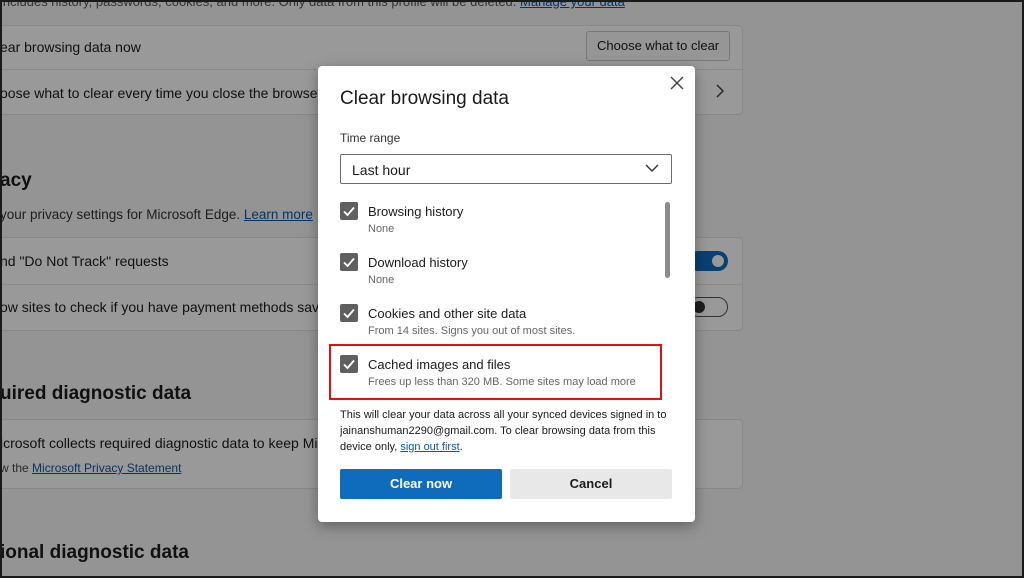 Image resolution: width=1024 pixels, height=578 pixels. Describe the element at coordinates (490, 276) in the screenshot. I see `download-history-option: Download history None` at that location.